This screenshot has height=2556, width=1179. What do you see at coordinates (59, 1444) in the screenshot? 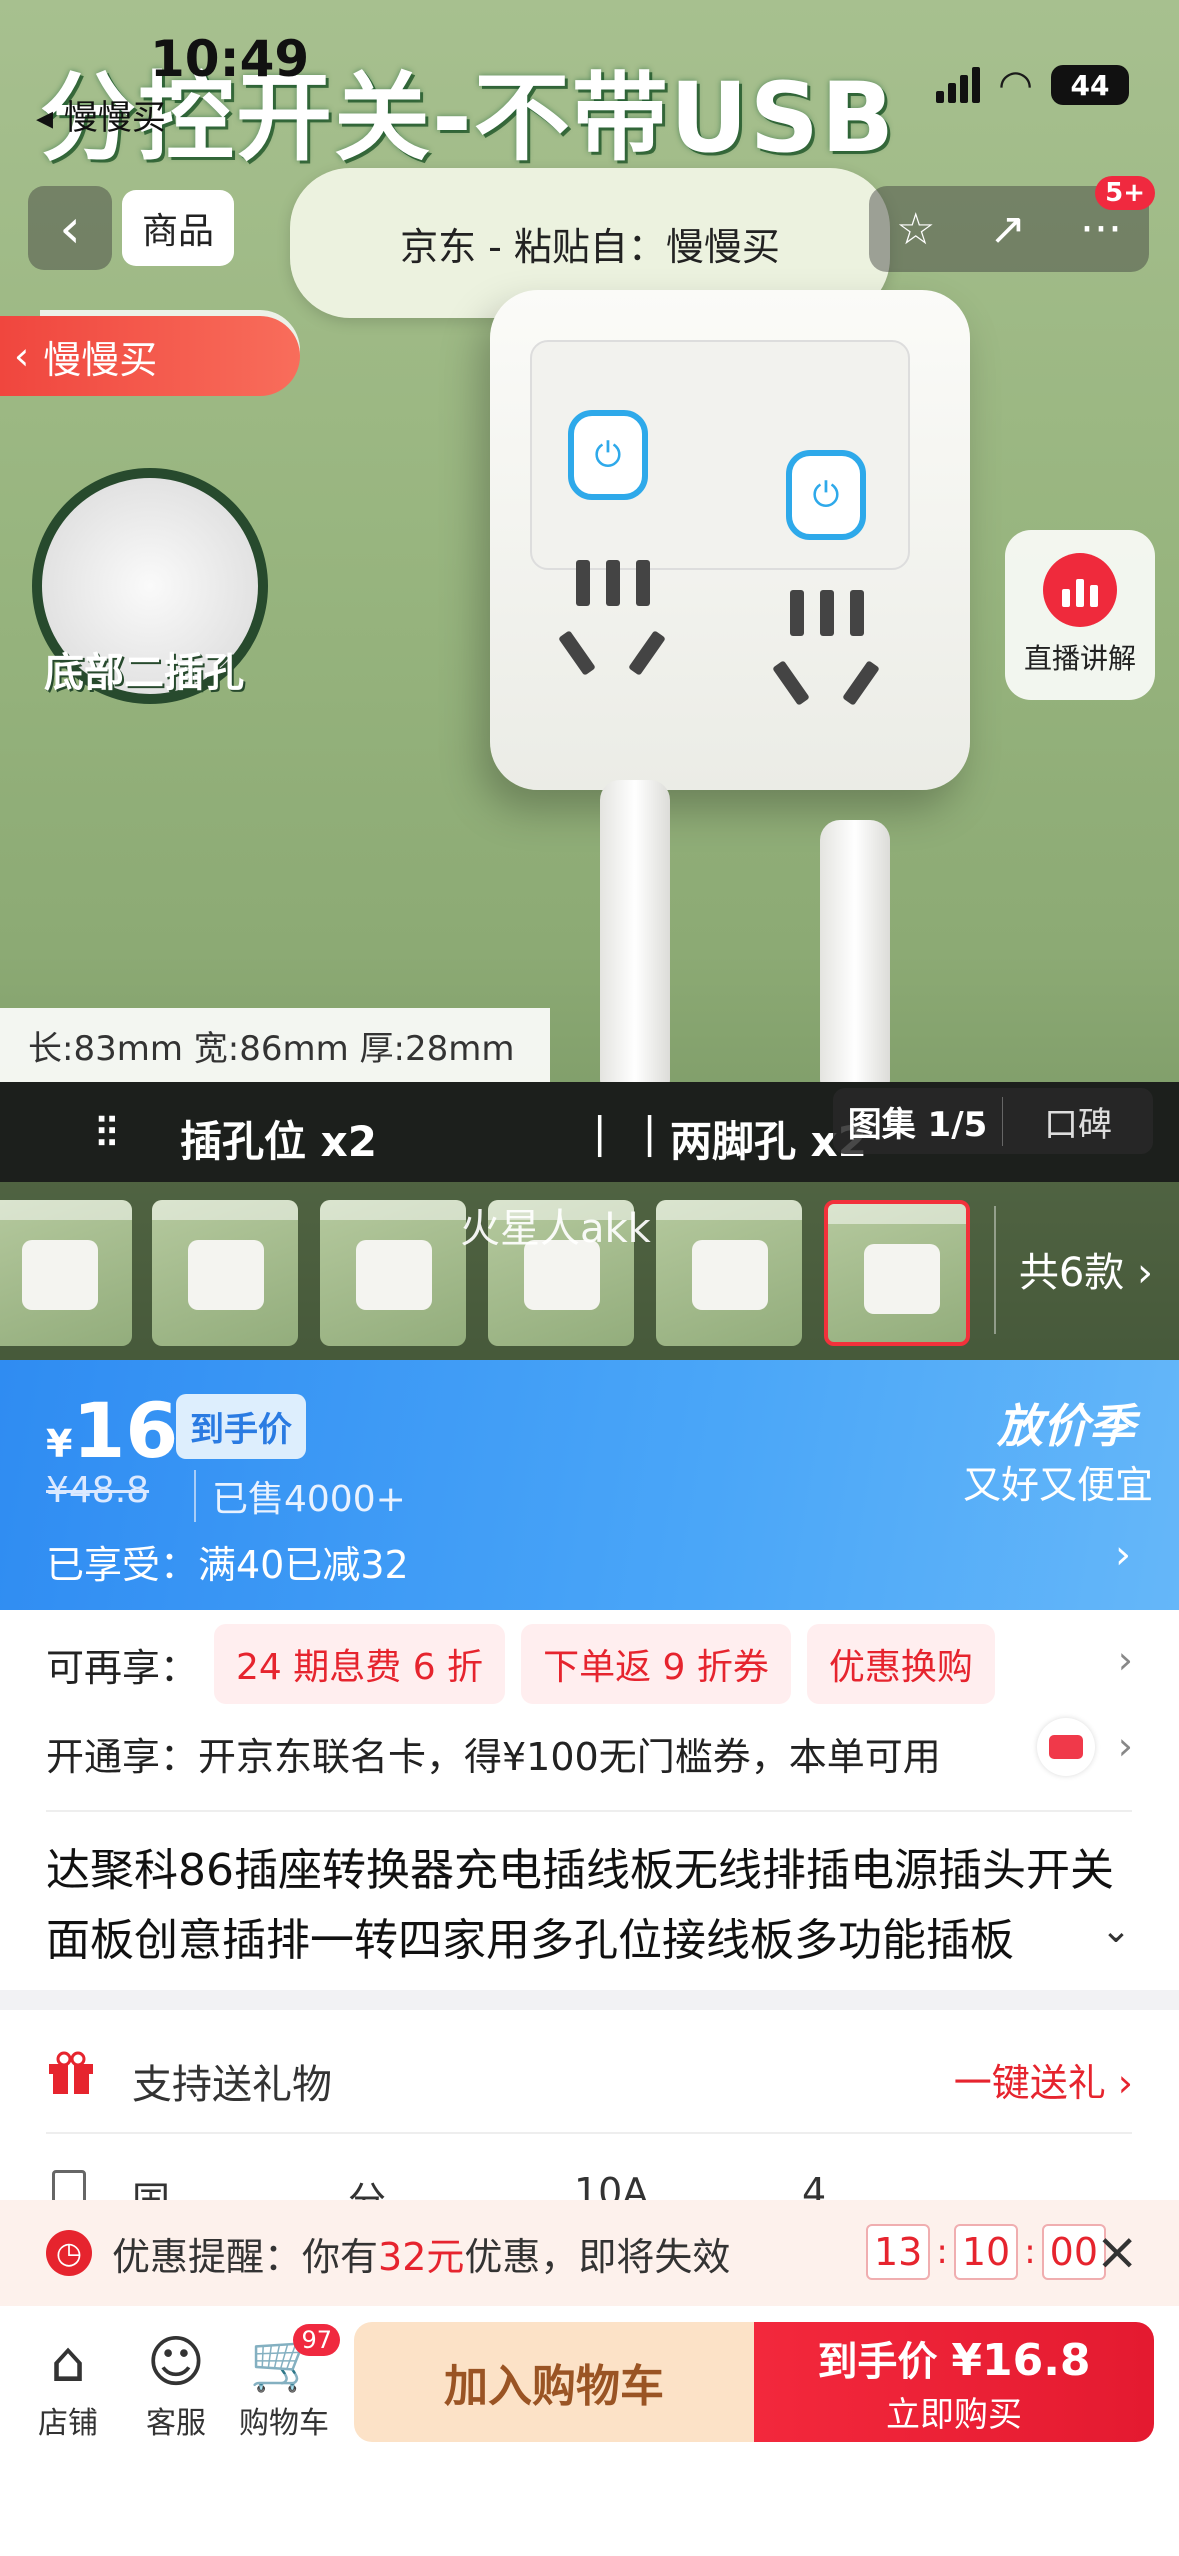
I see `price-symbol: ¥` at bounding box center [59, 1444].